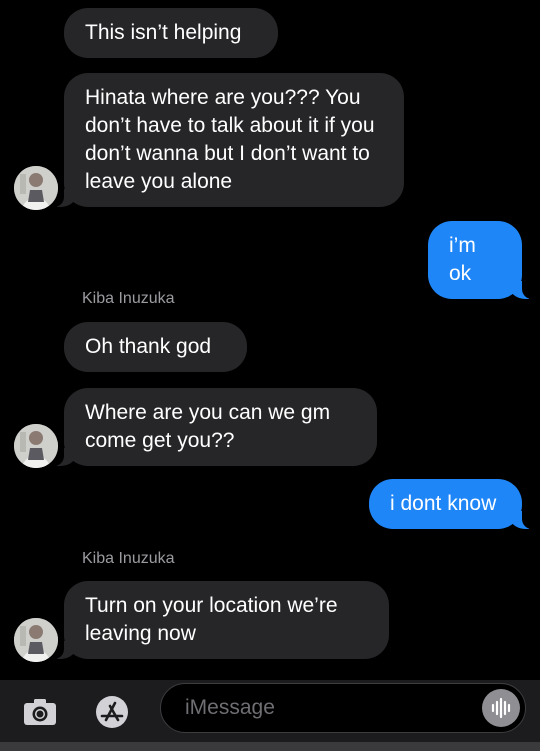 This screenshot has height=751, width=540. I want to click on message-bubble-incoming: Where are you can we gm come get you??, so click(213, 427).